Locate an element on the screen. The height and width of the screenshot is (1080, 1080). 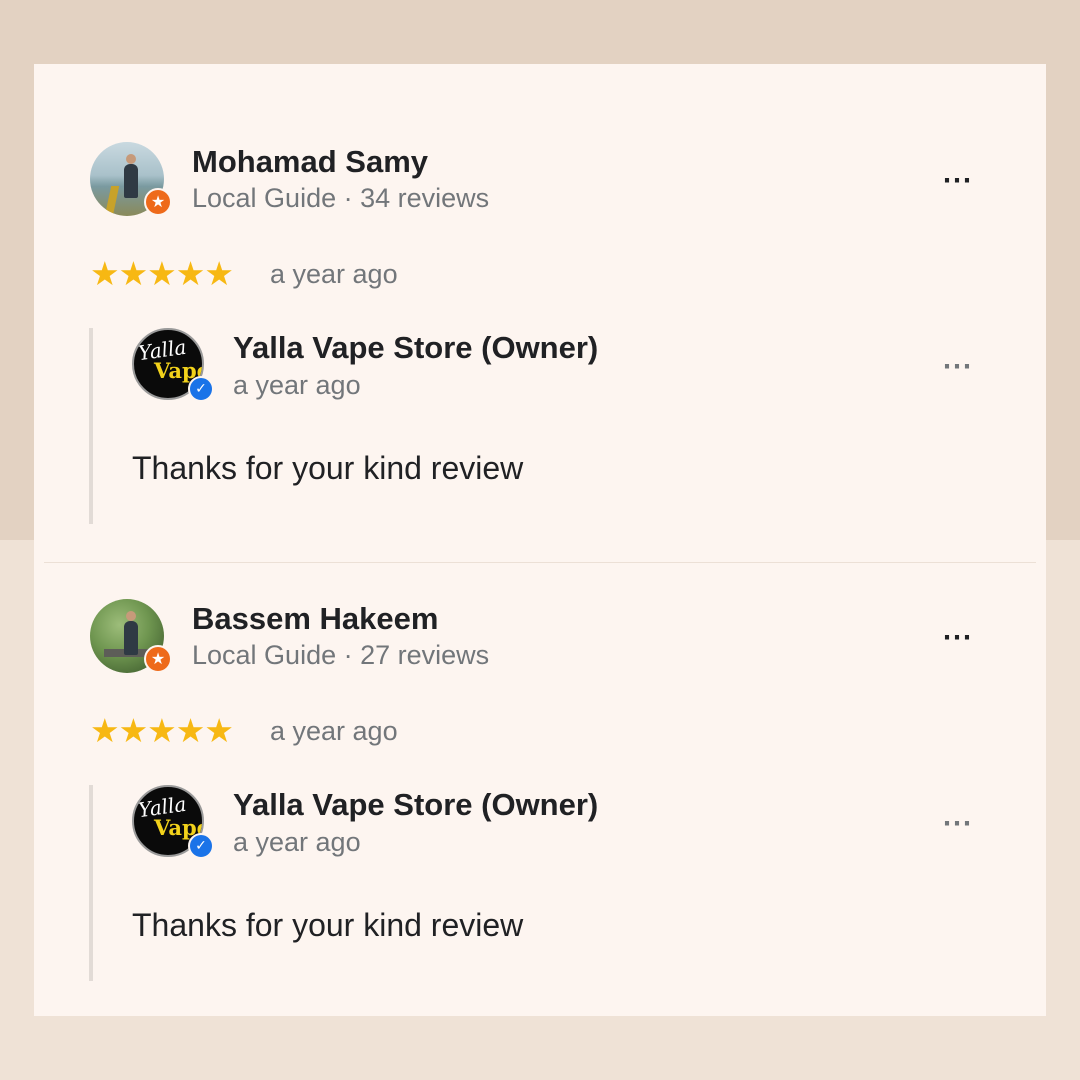
reviewer-meta: Local Guide · 34 reviews is located at coordinates (341, 198).